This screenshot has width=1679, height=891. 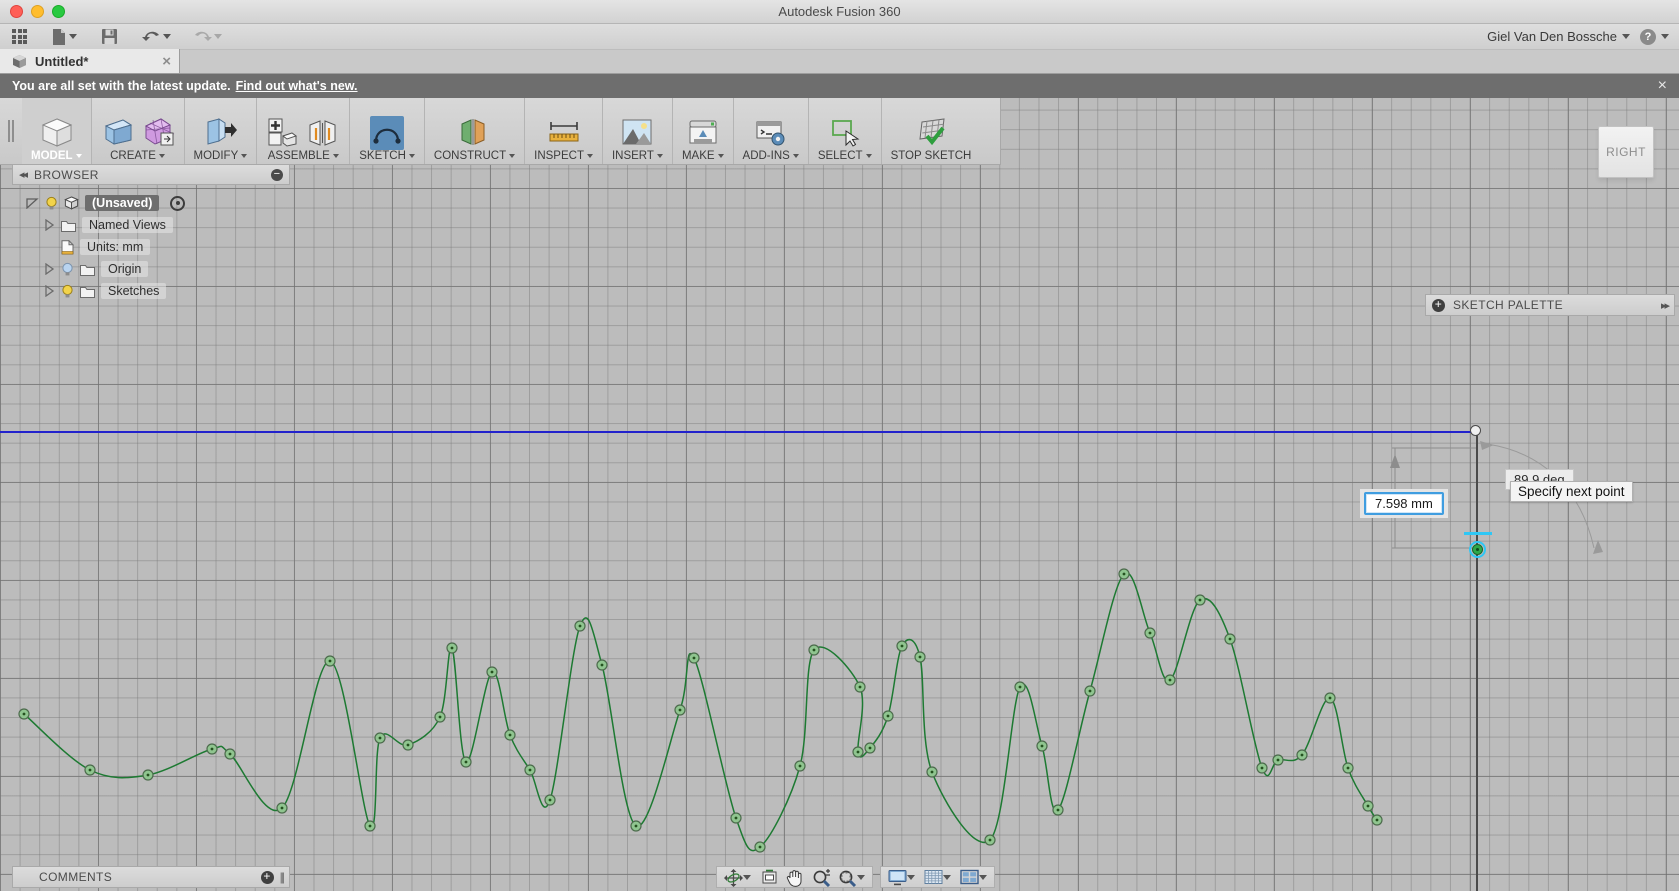 I want to click on close-window-button, so click(x=16, y=11).